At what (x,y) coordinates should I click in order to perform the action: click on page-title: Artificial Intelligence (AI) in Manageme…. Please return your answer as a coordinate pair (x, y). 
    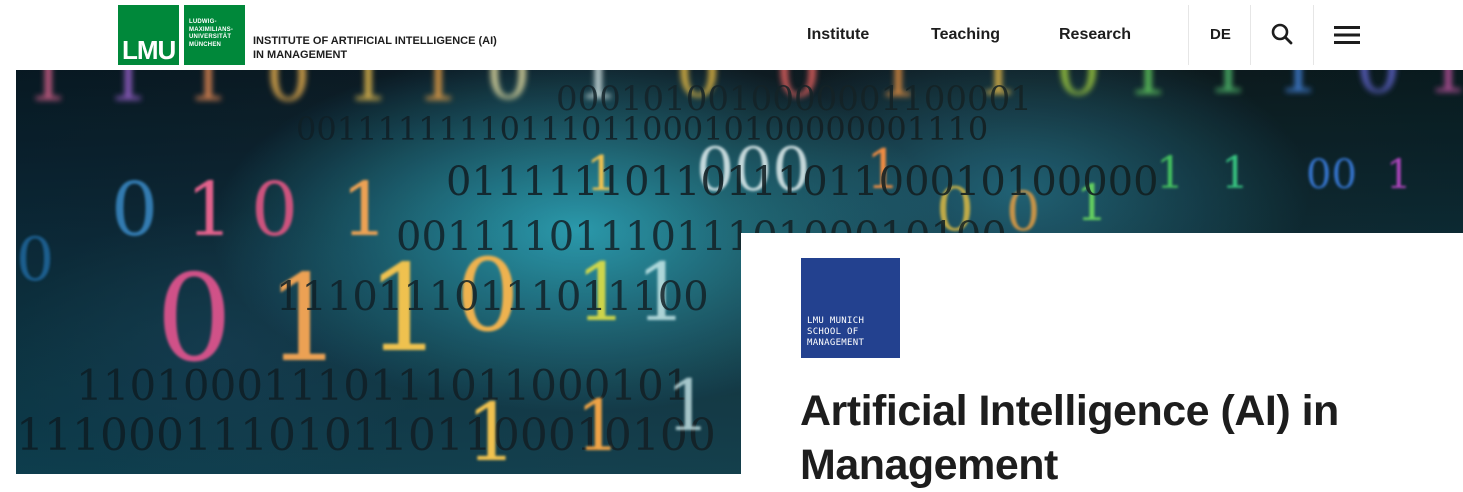
    Looking at the image, I should click on (1069, 438).